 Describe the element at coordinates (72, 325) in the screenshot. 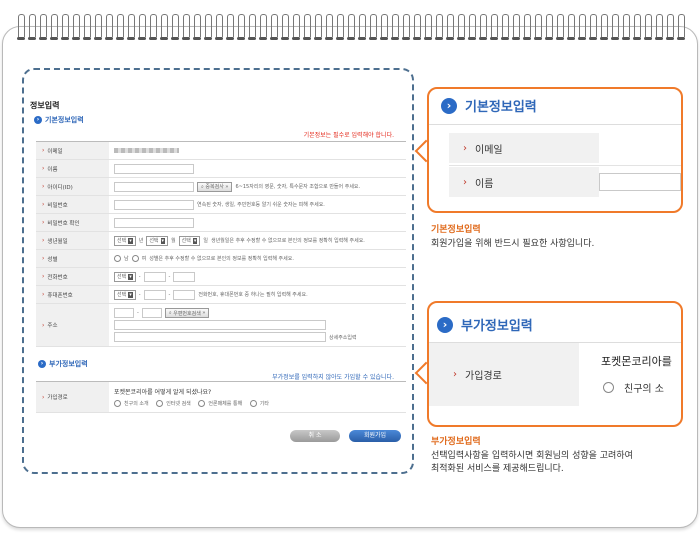

I see `address-label: 주소` at that location.